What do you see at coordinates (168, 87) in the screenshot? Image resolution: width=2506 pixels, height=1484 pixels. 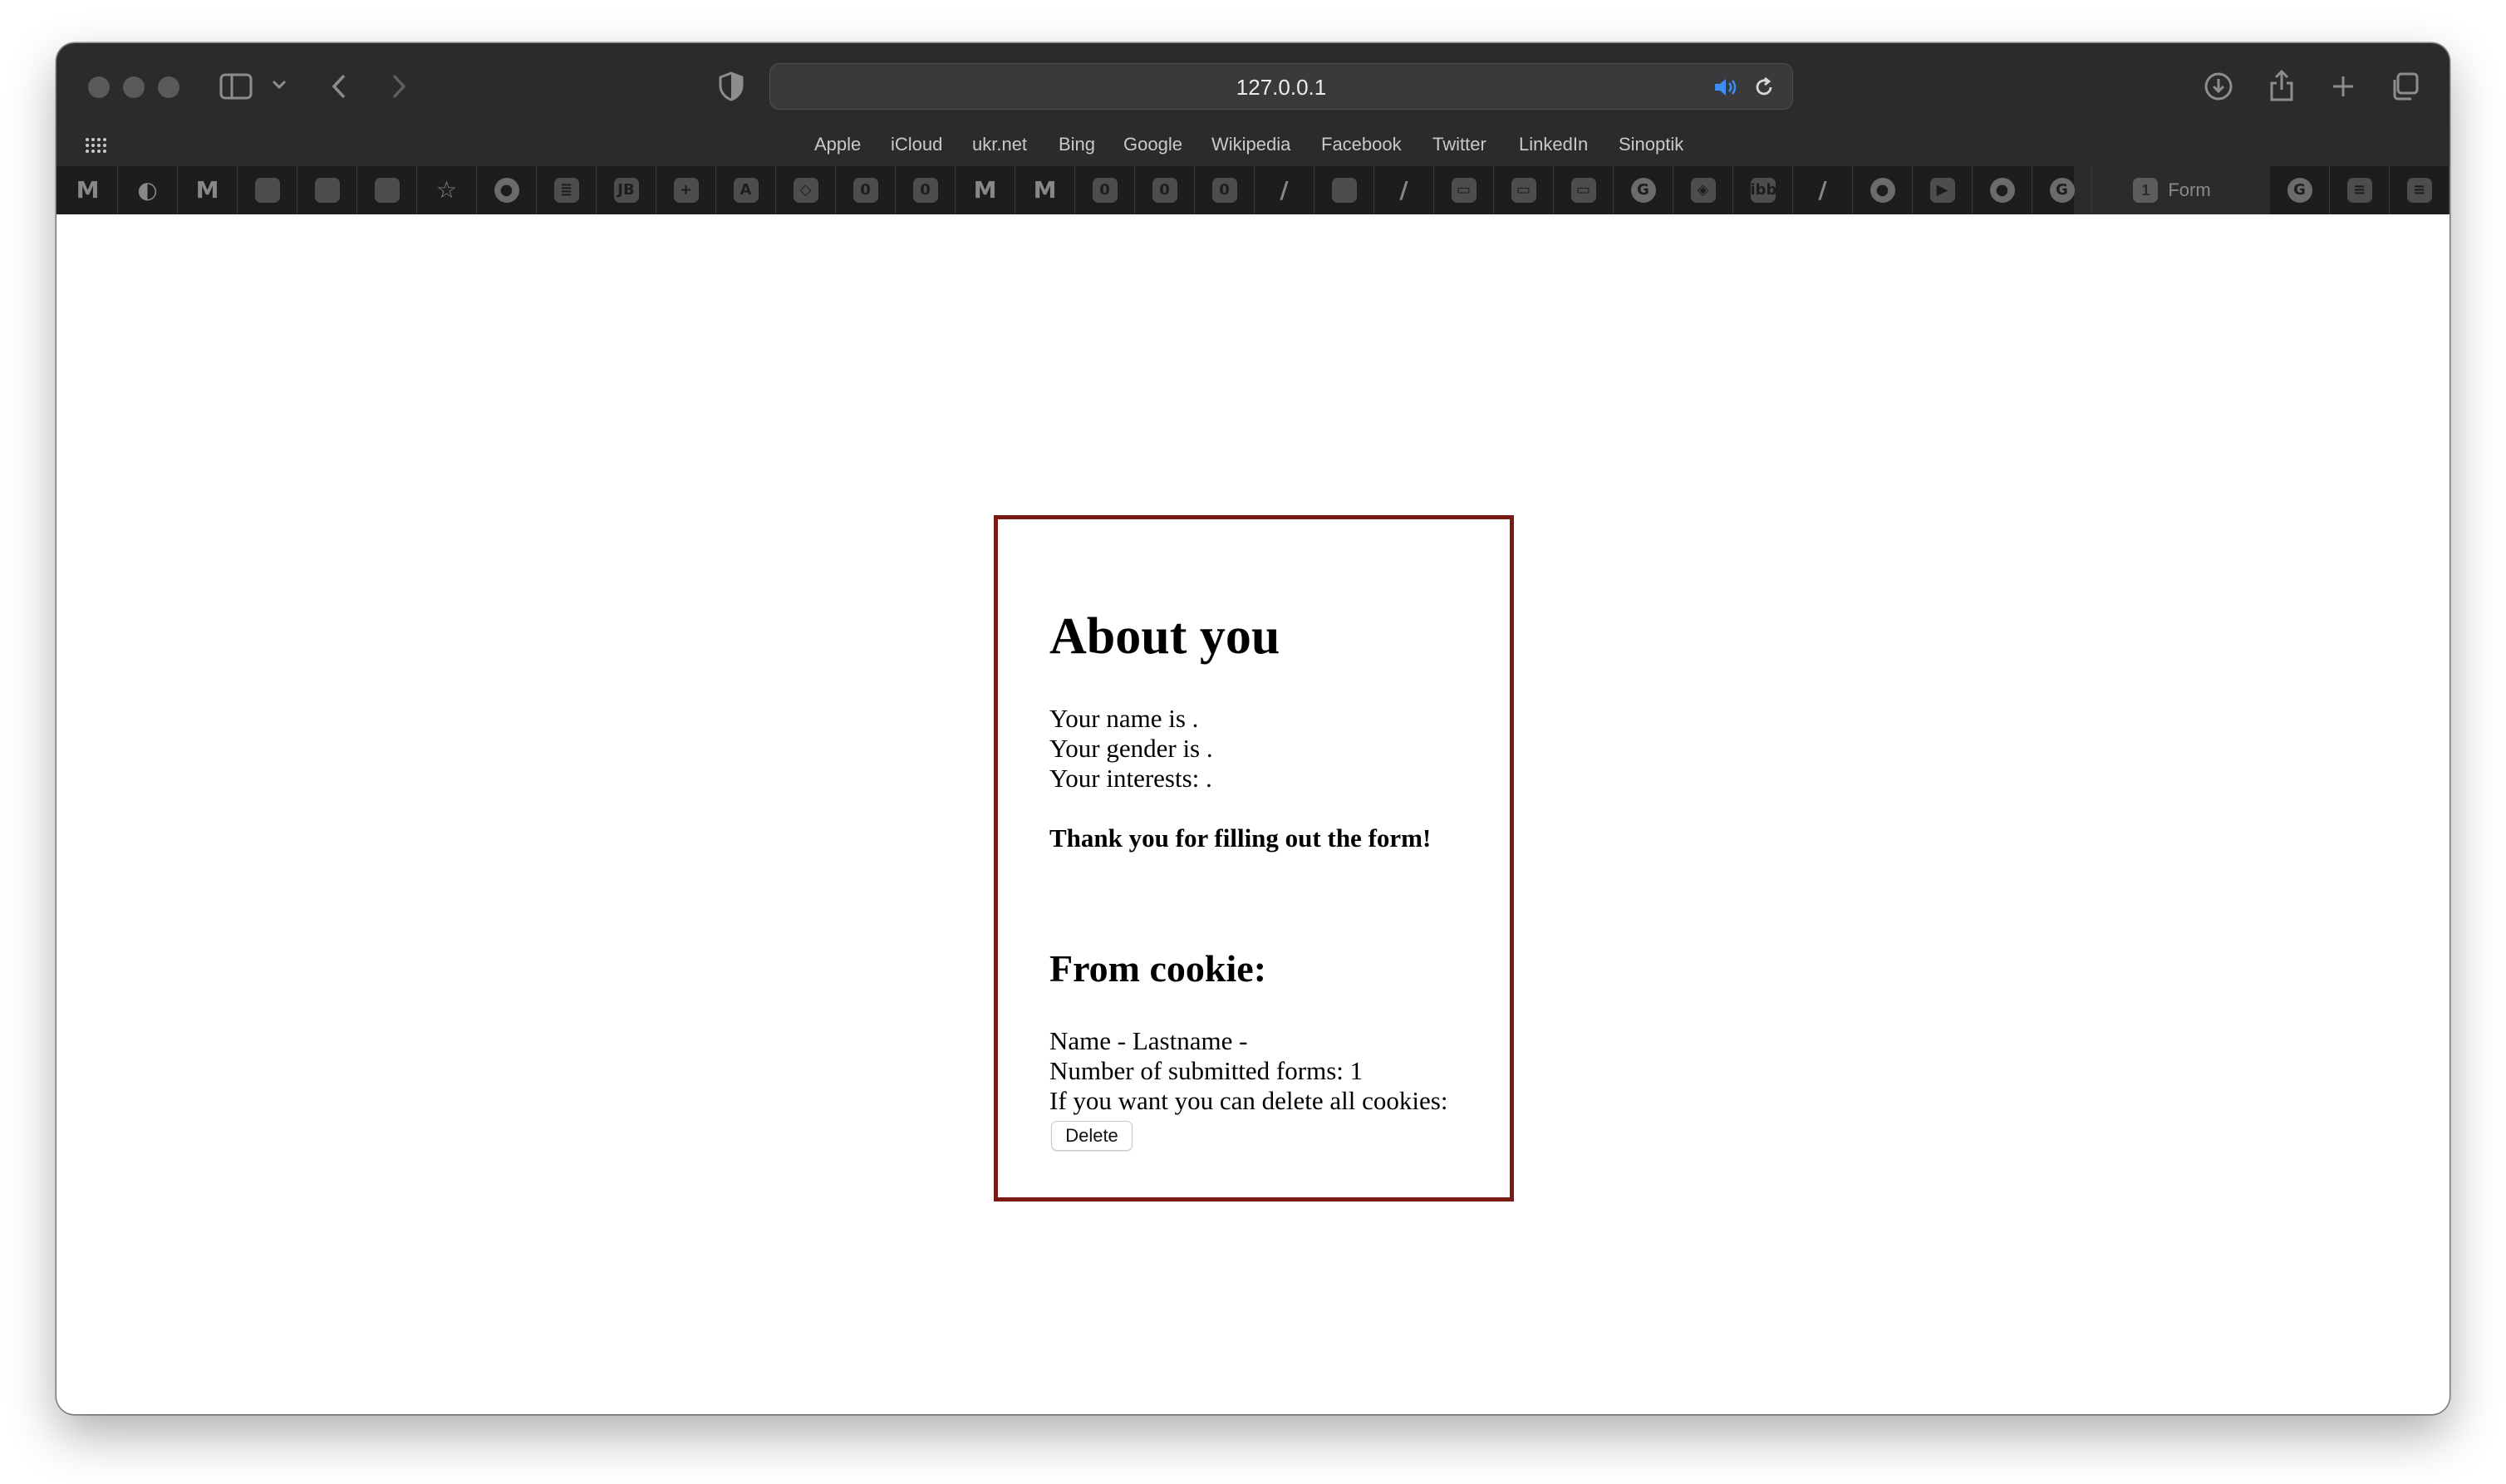 I see `zoom-window-button` at bounding box center [168, 87].